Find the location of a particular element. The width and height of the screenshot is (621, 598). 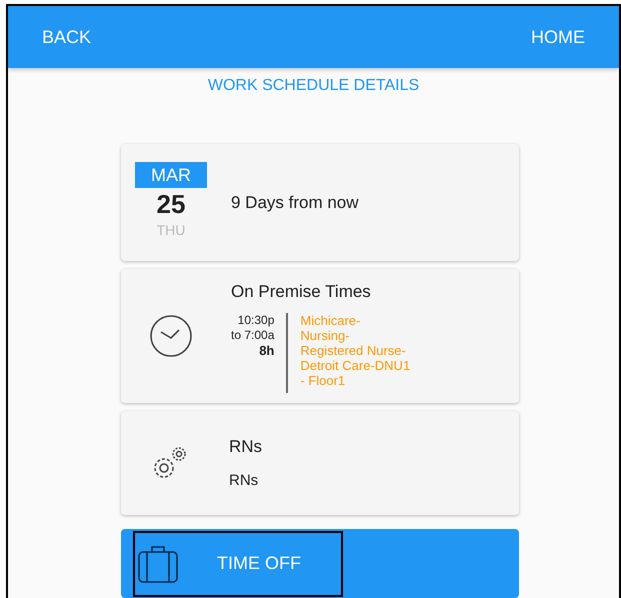

back-button: BACK is located at coordinates (67, 37).